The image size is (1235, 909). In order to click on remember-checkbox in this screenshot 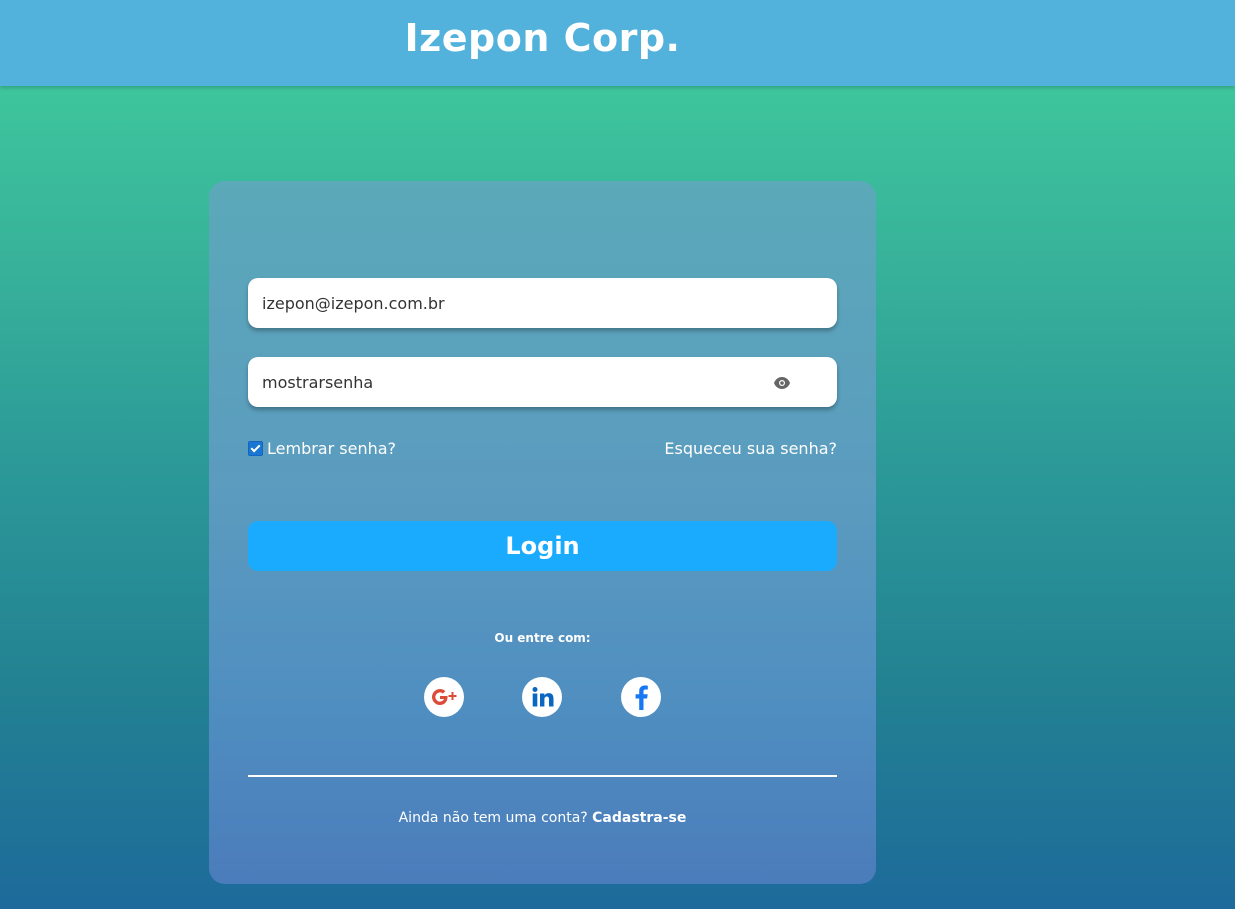, I will do `click(255, 448)`.